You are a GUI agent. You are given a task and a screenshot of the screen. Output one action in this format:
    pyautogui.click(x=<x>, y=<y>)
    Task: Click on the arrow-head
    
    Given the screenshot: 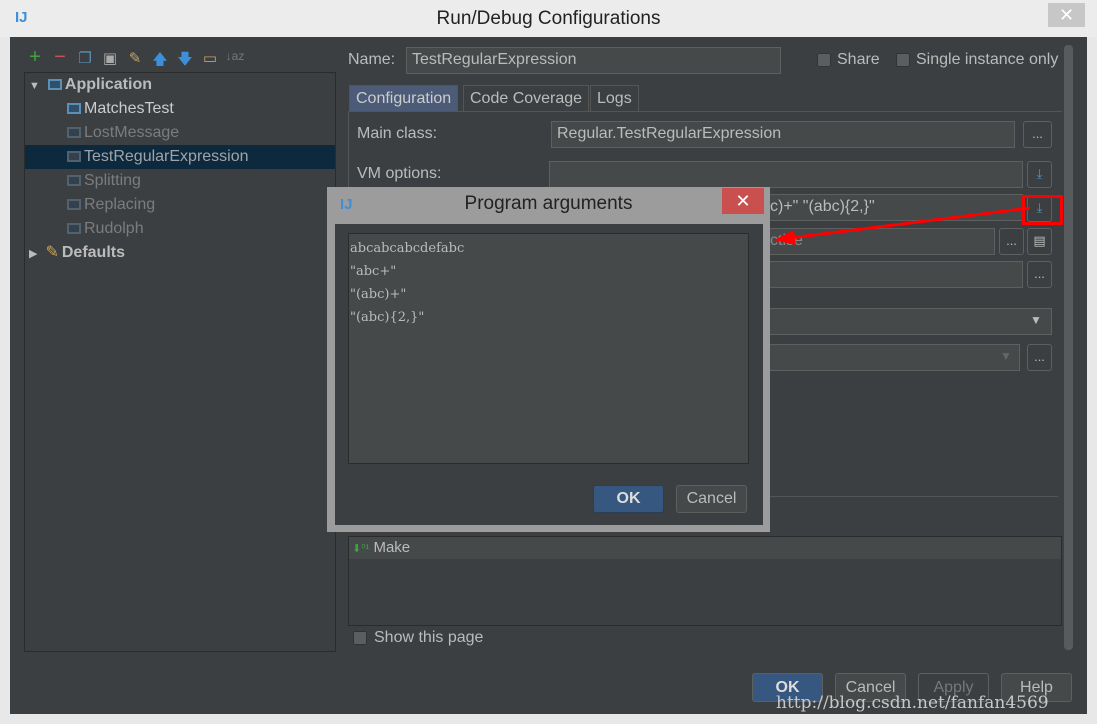 What is the action you would take?
    pyautogui.click(x=785, y=237)
    